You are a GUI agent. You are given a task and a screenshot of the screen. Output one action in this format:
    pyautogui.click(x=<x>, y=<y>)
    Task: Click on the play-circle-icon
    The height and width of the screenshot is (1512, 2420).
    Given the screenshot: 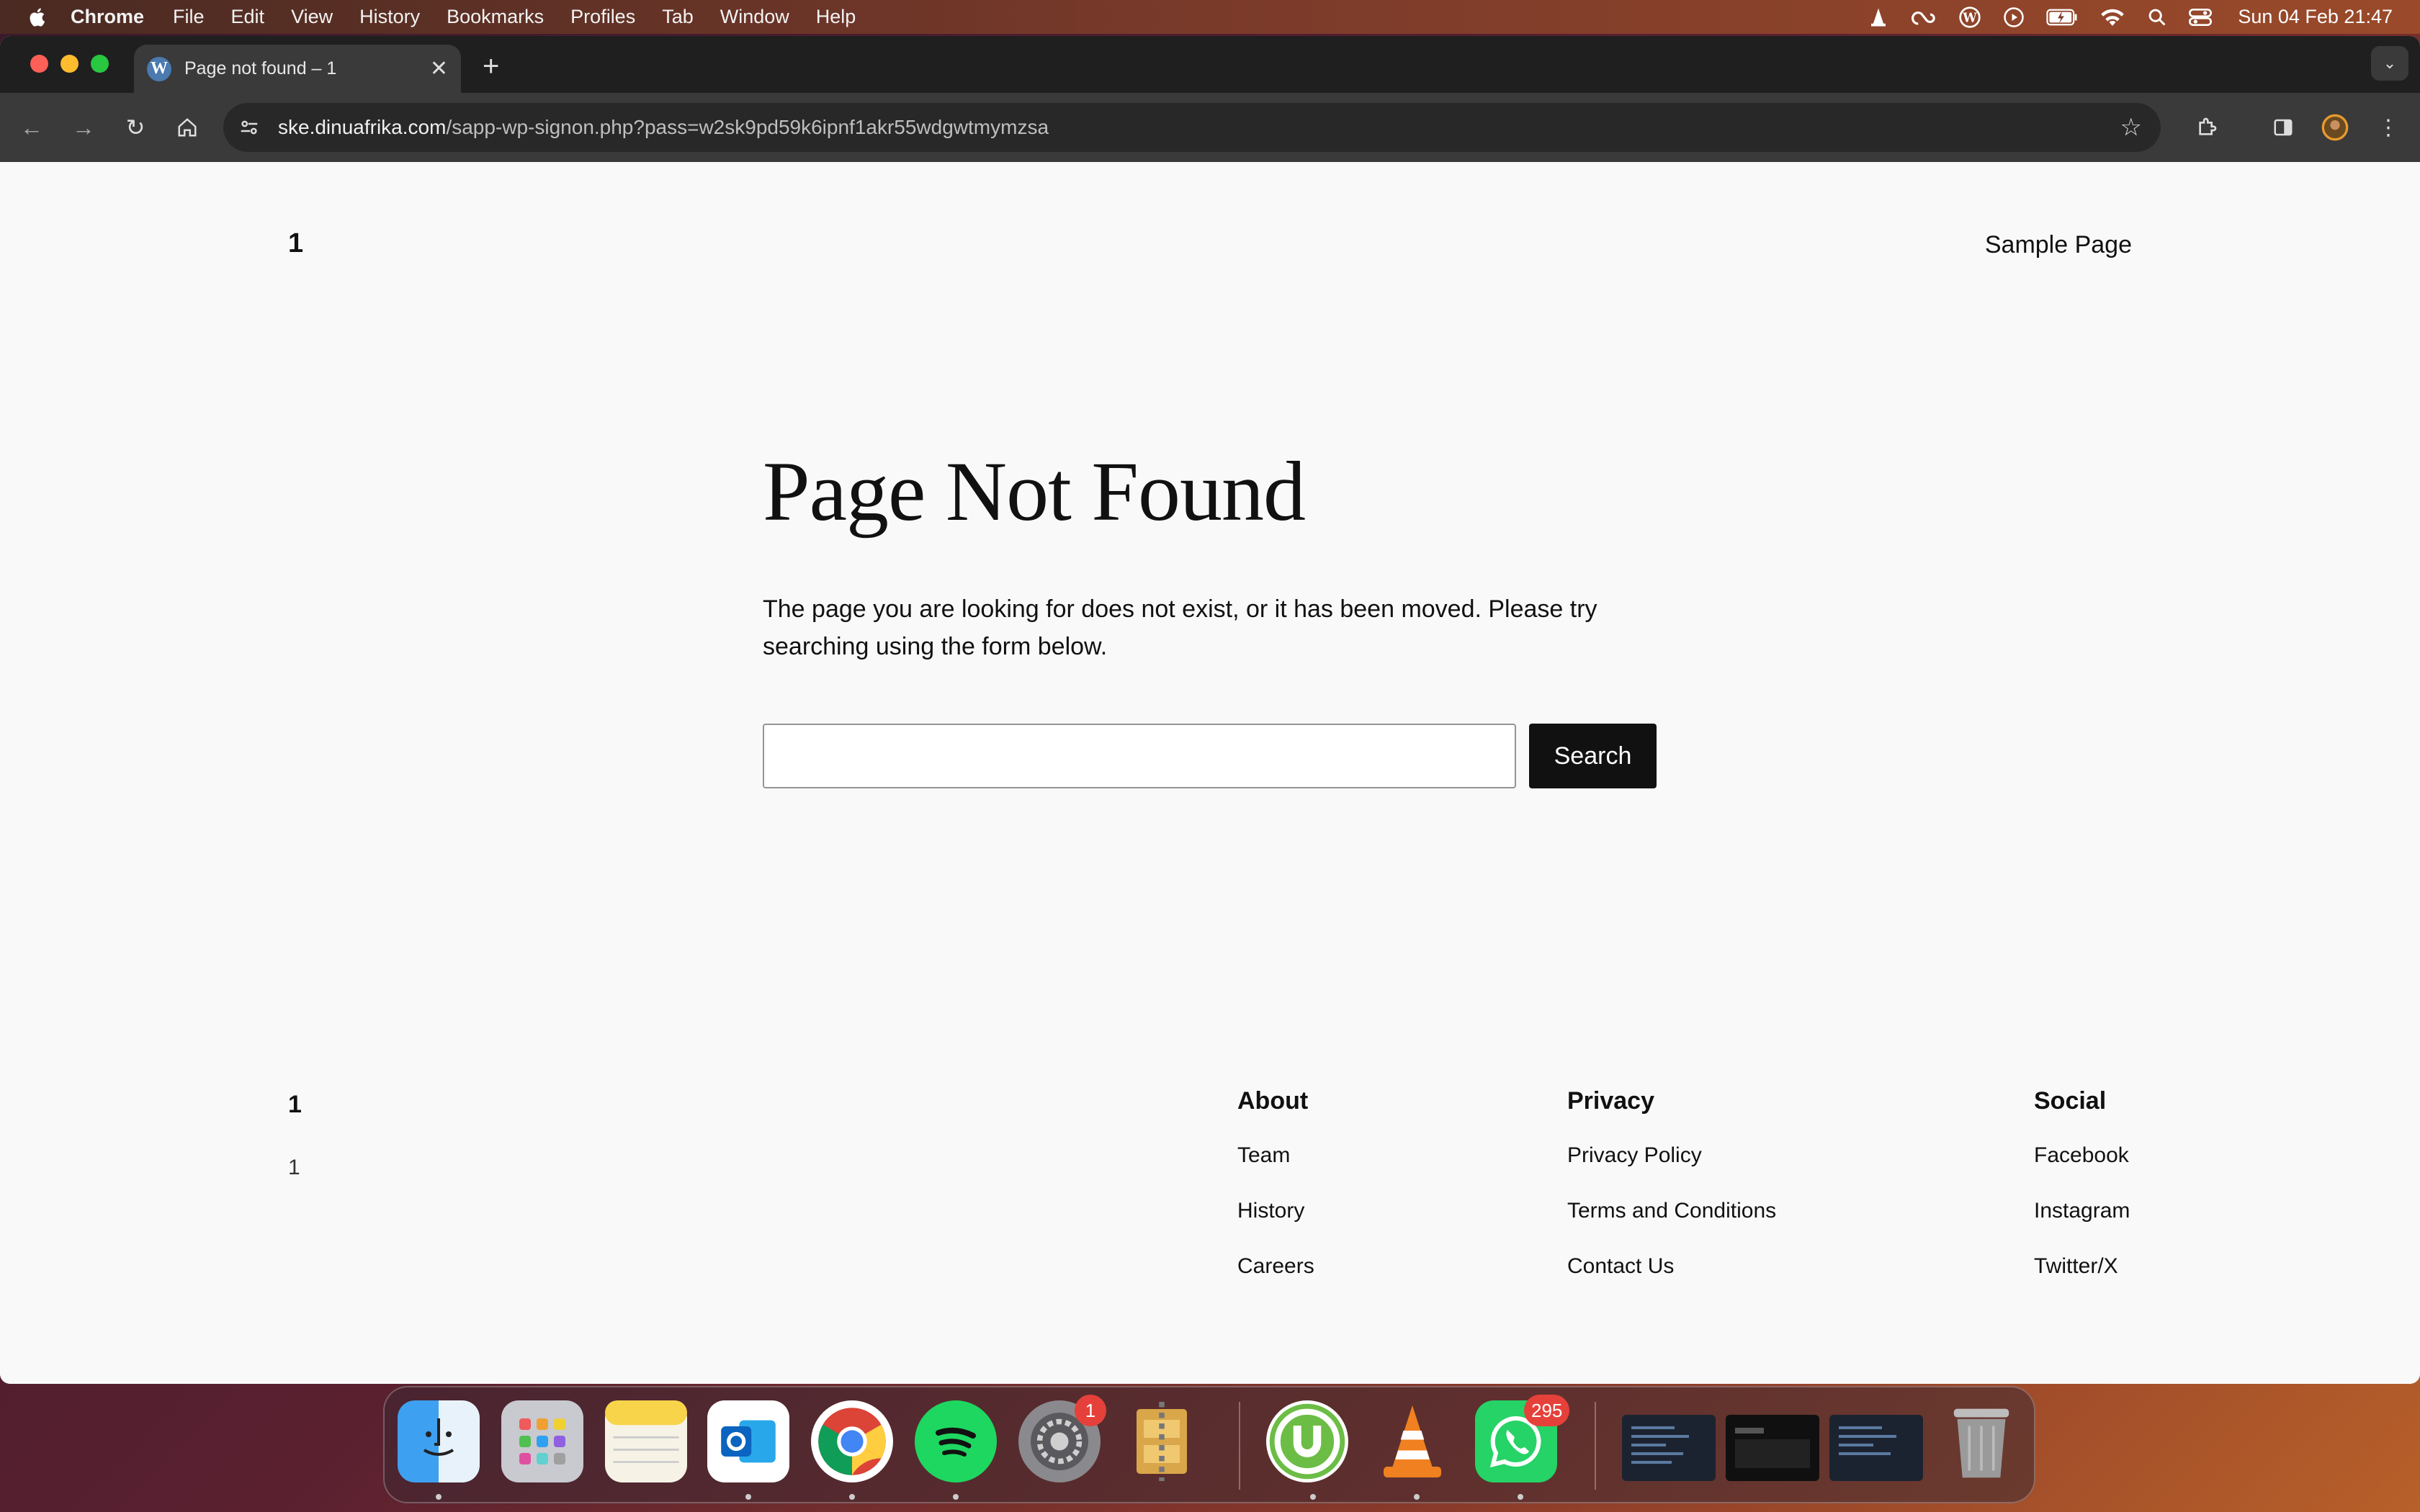 What is the action you would take?
    pyautogui.click(x=2014, y=17)
    